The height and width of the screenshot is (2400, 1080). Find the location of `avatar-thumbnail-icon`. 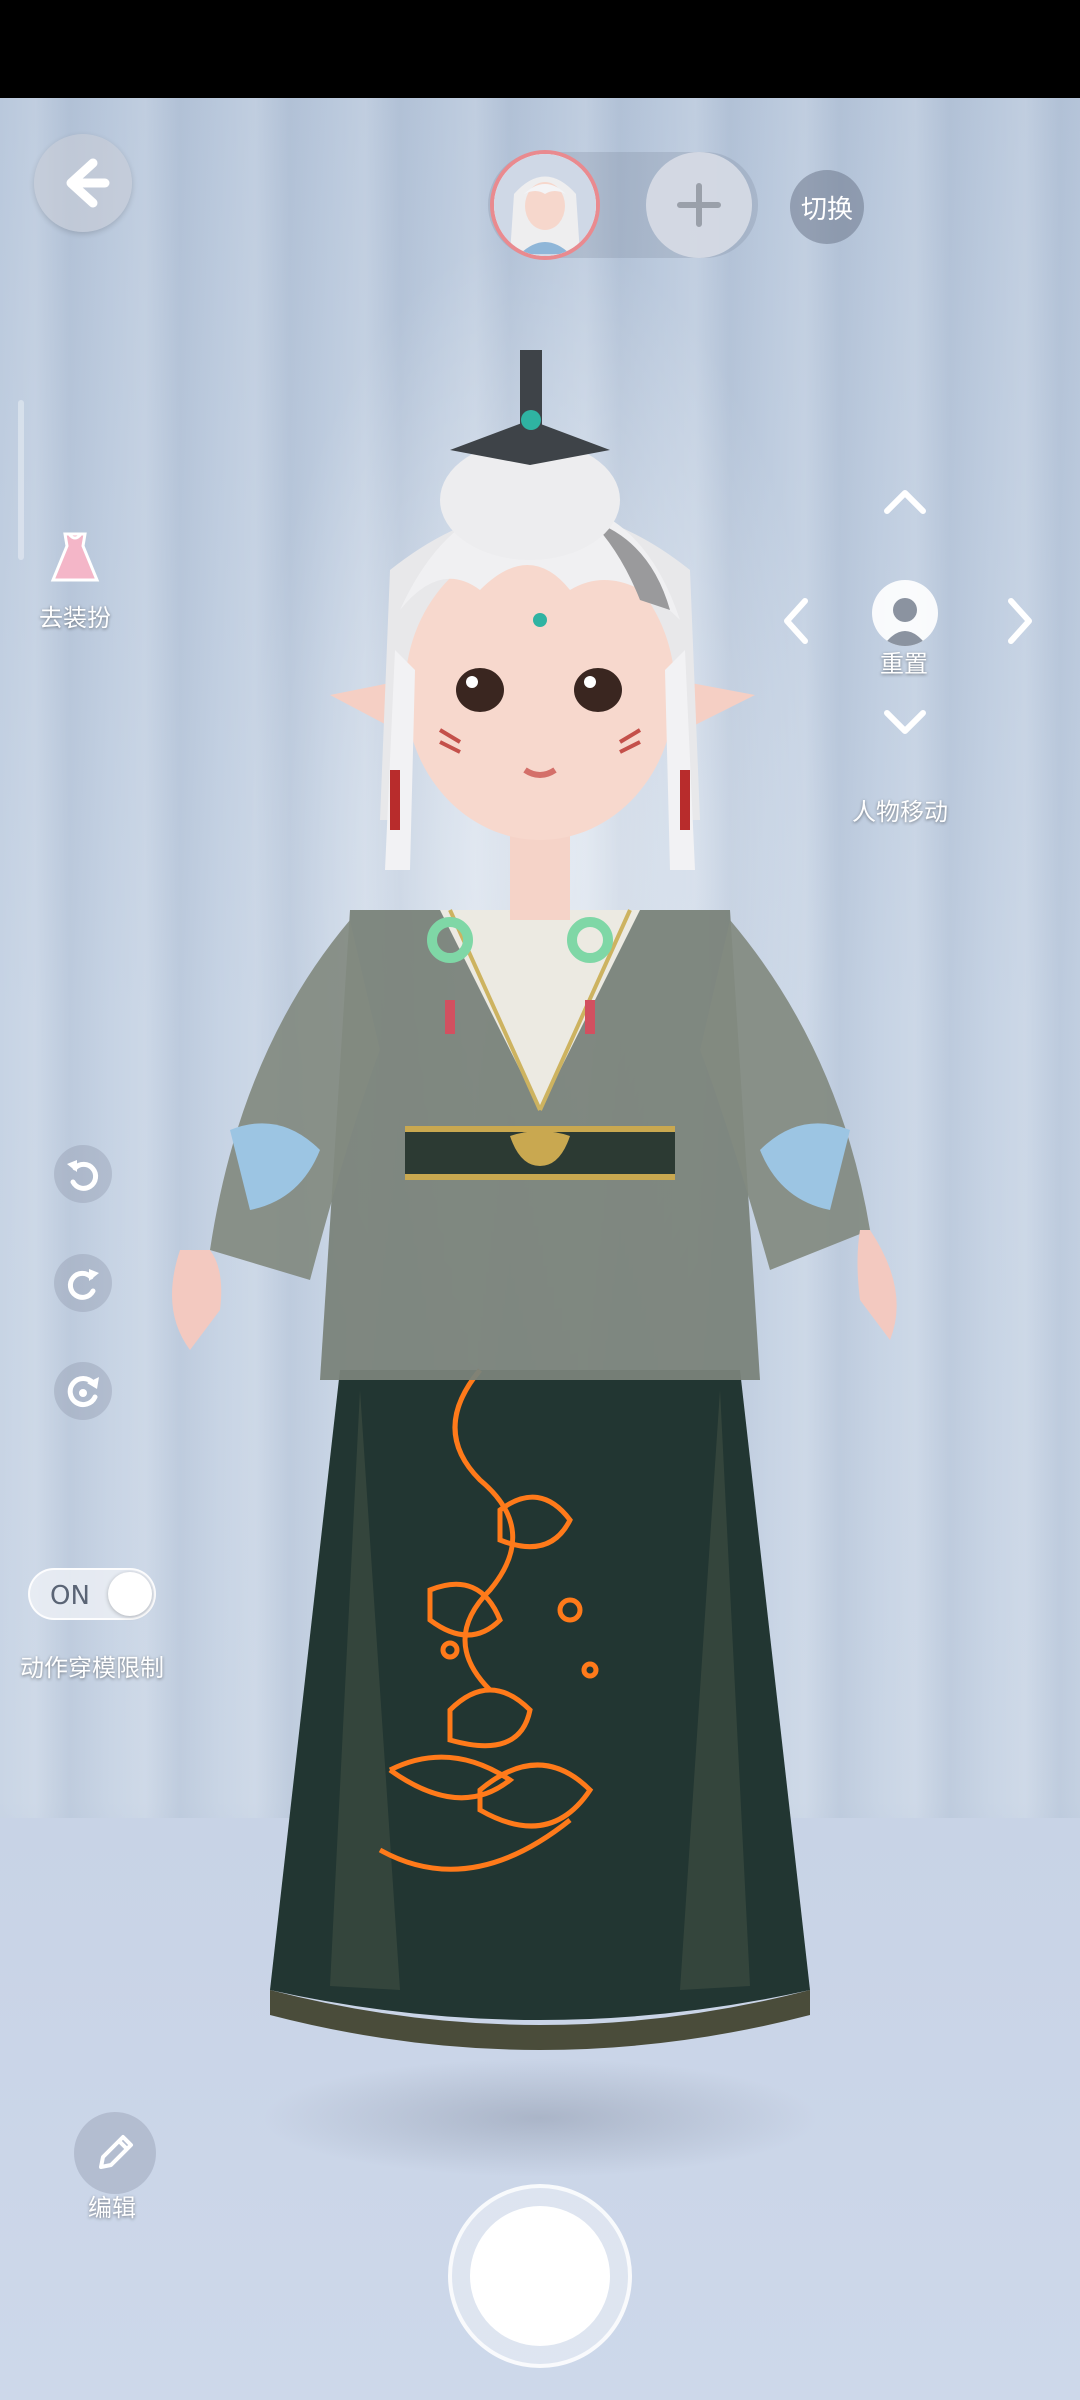

avatar-thumbnail-icon is located at coordinates (545, 205).